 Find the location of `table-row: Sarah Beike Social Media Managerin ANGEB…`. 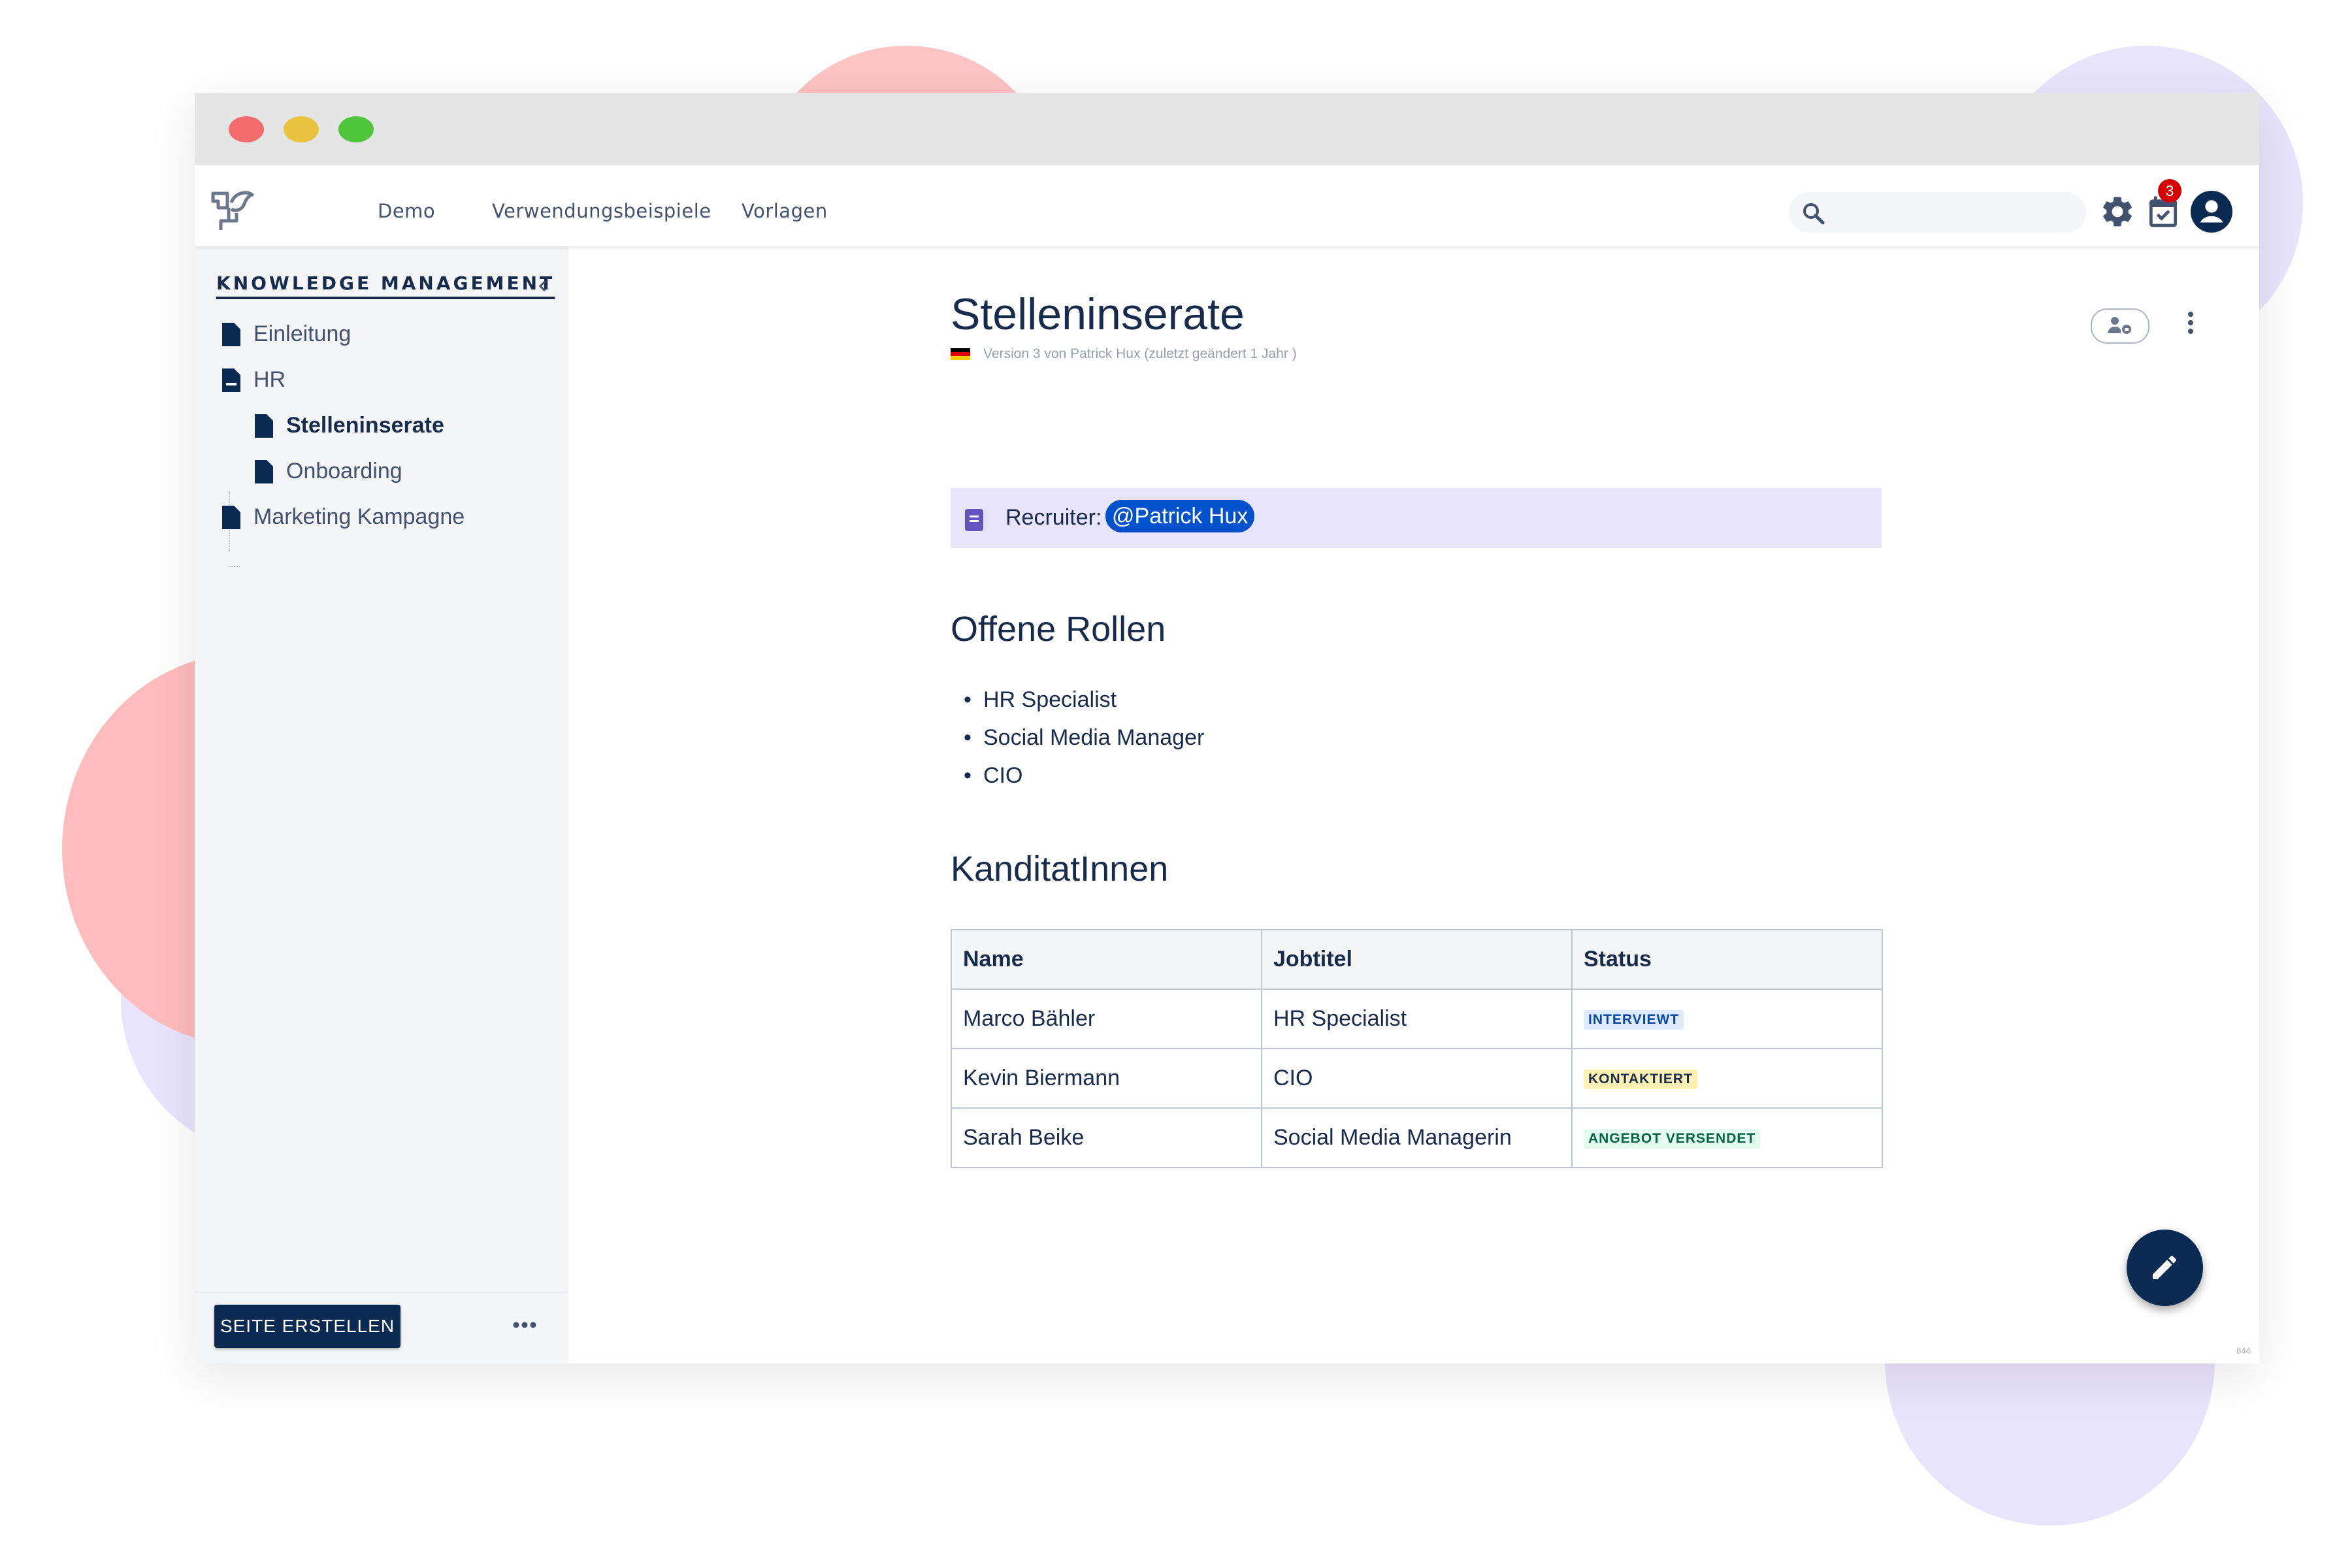

table-row: Sarah Beike Social Media Managerin ANGEB… is located at coordinates (1417, 1137).